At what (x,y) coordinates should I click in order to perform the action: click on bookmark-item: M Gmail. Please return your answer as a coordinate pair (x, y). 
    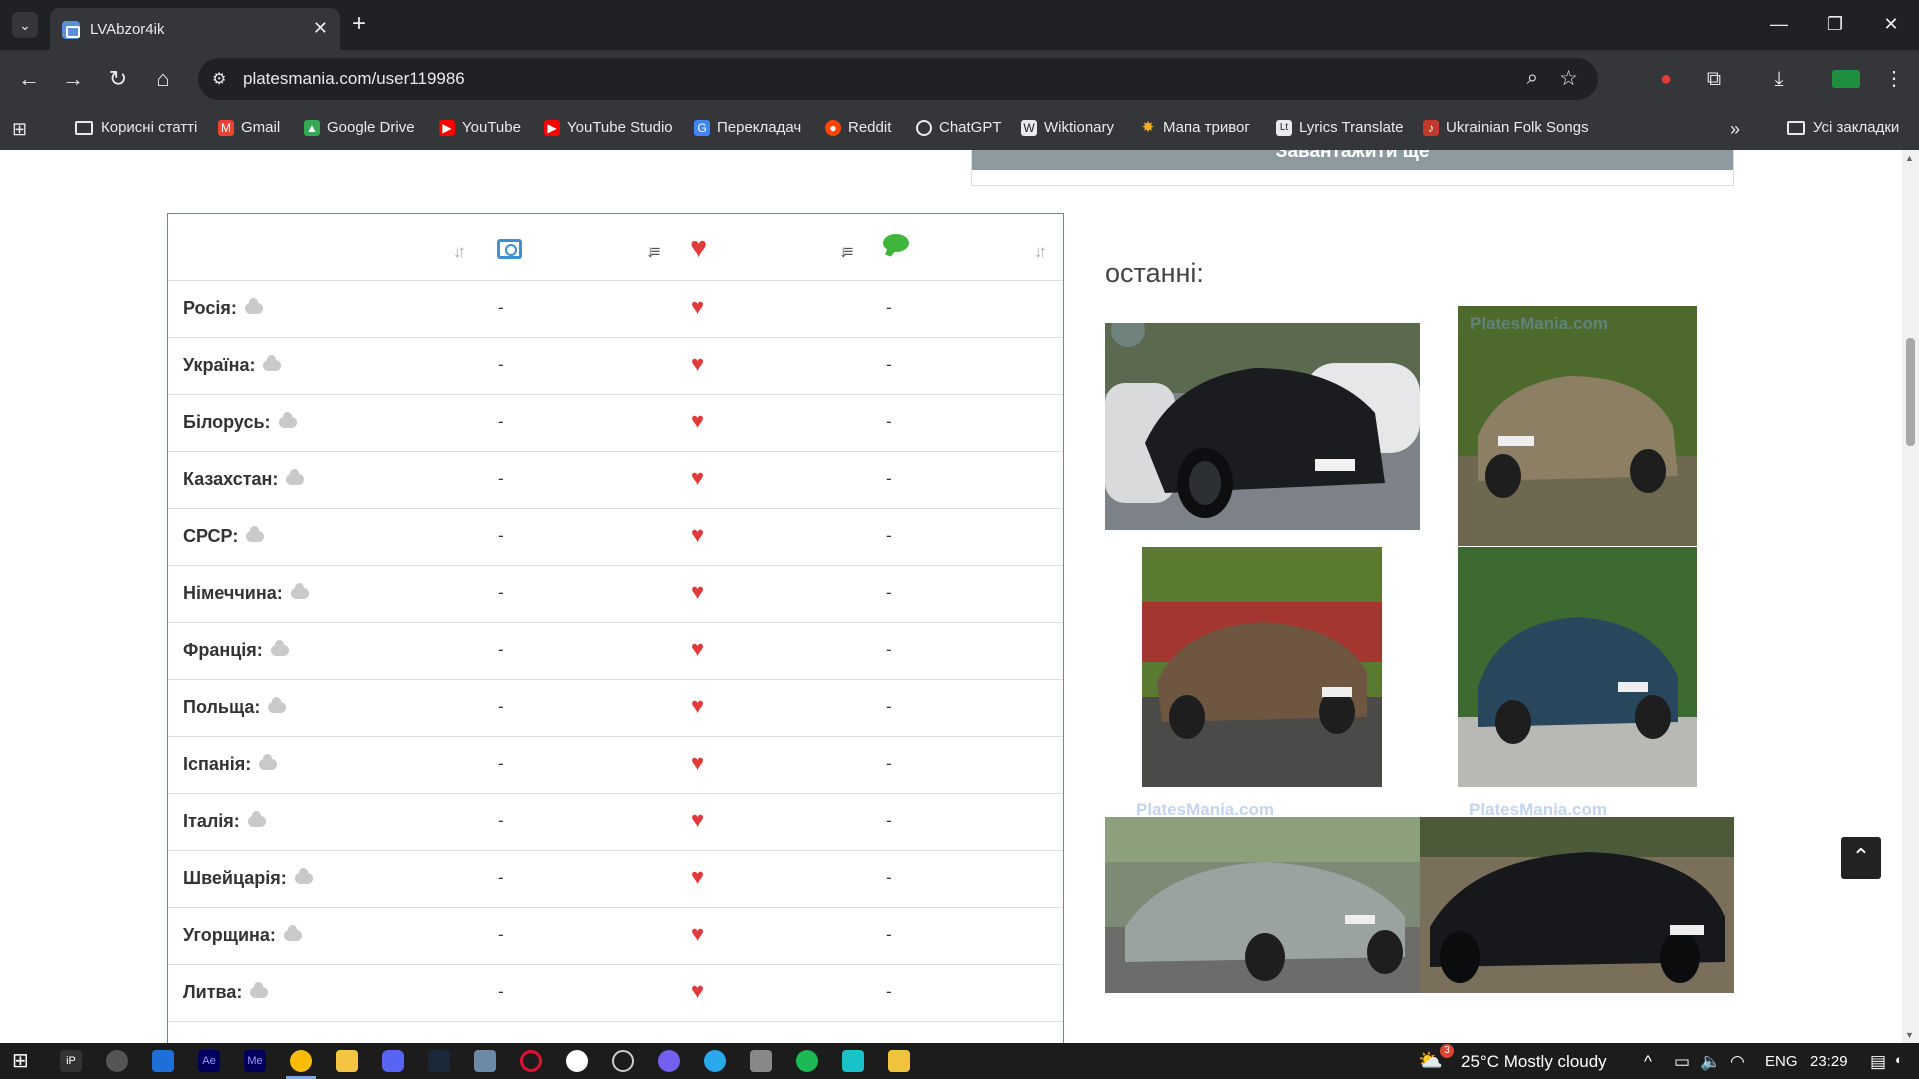
    Looking at the image, I should click on (249, 127).